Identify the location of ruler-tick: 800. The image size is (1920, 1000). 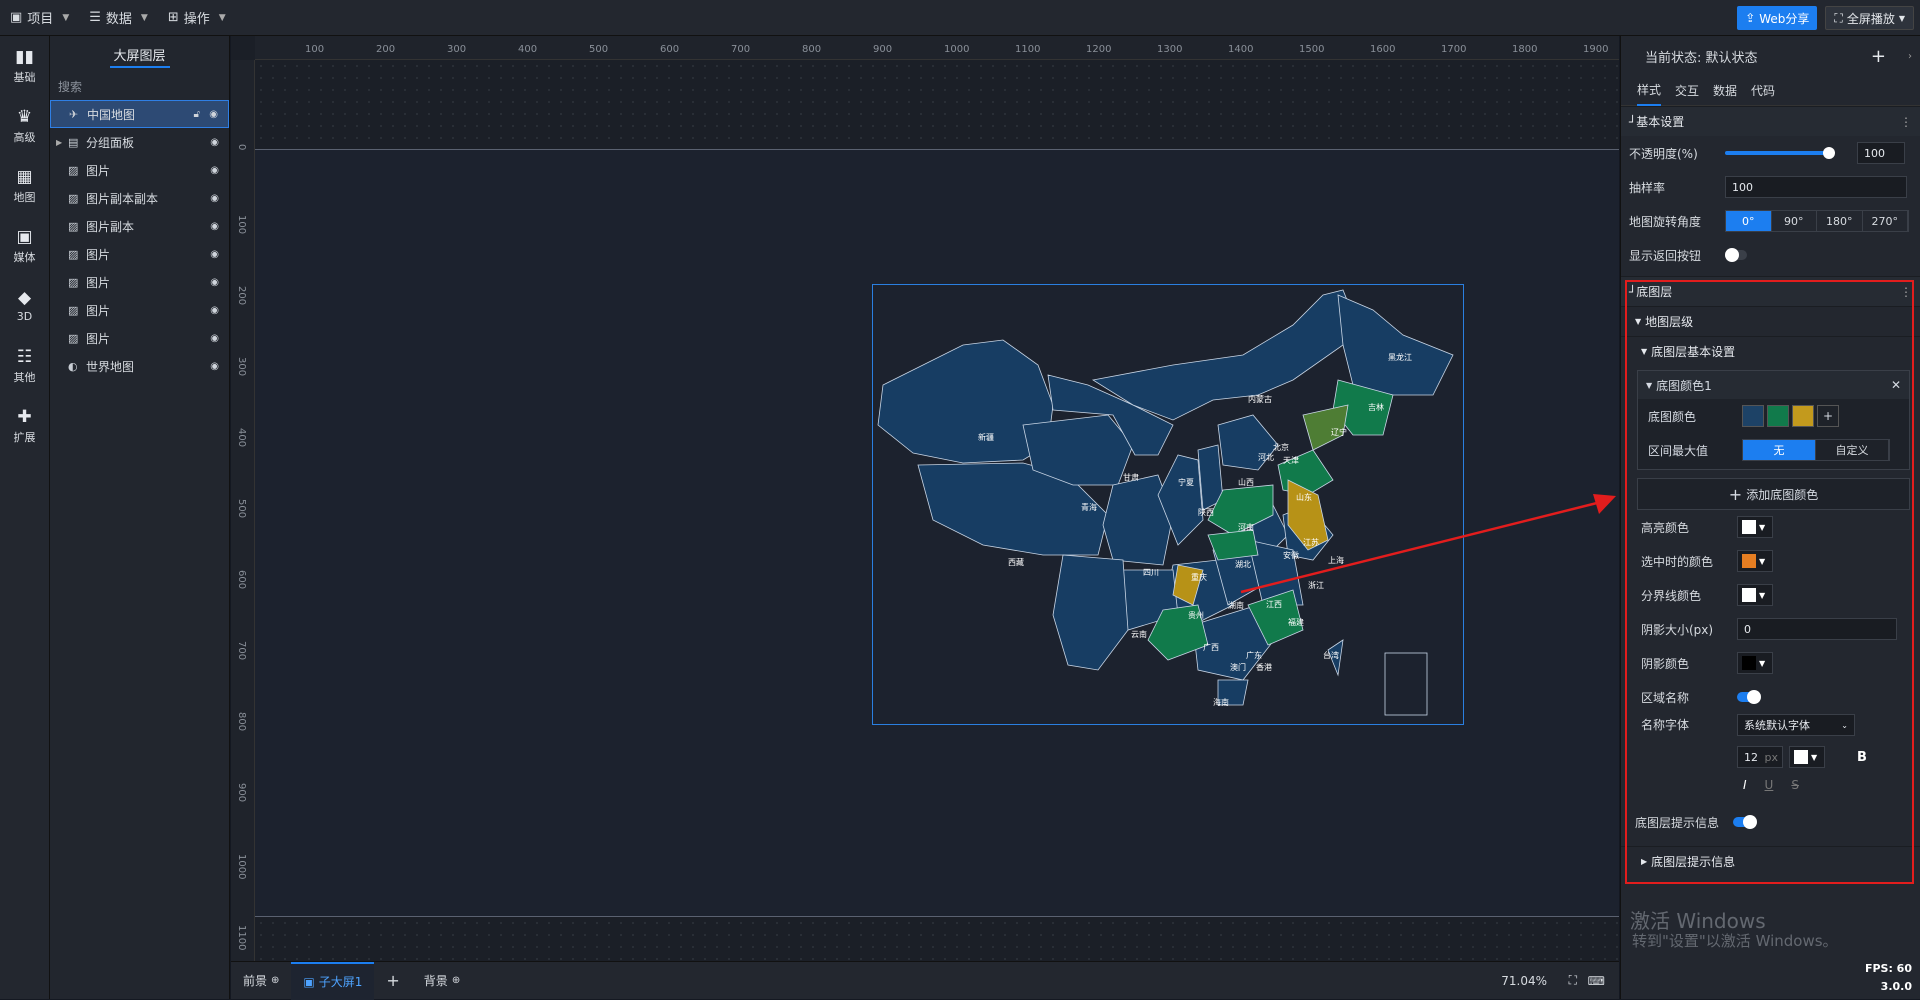
(812, 49).